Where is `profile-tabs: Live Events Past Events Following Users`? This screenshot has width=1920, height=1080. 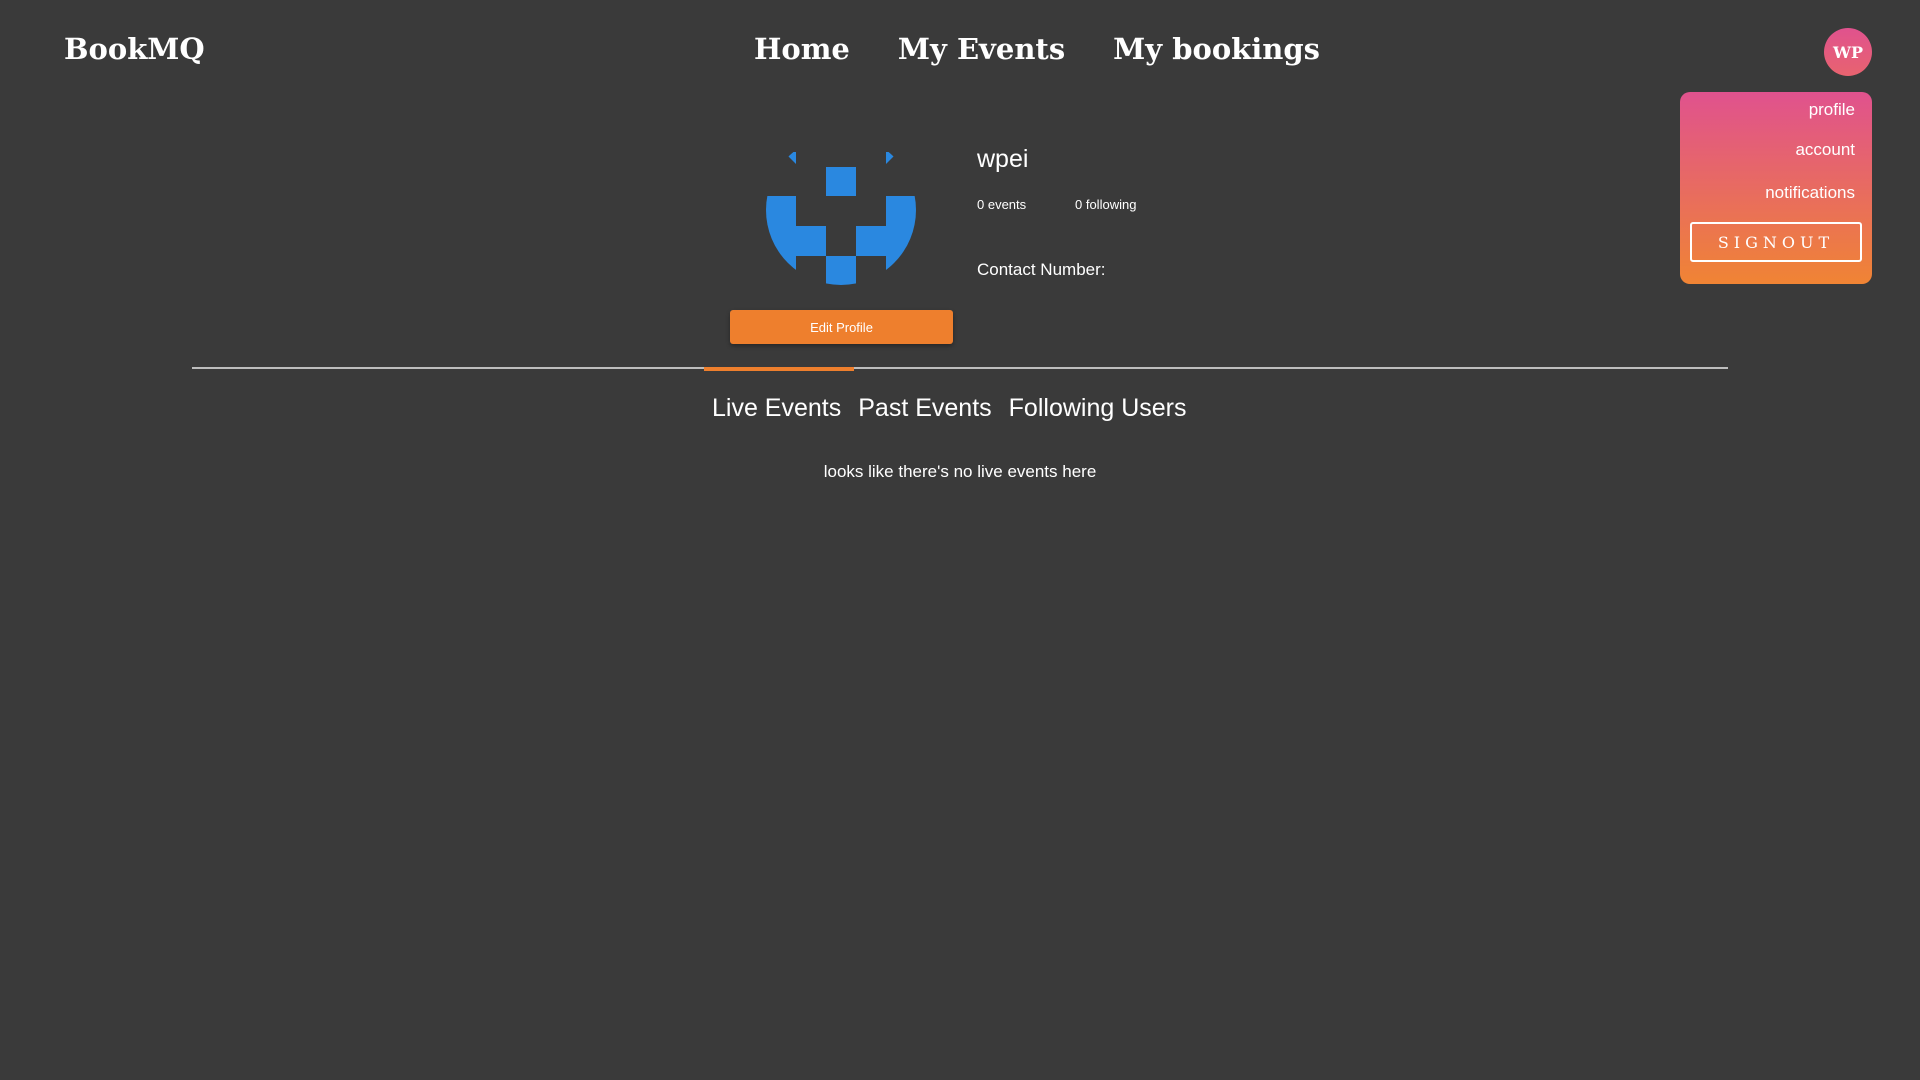 profile-tabs: Live Events Past Events Following Users is located at coordinates (949, 408).